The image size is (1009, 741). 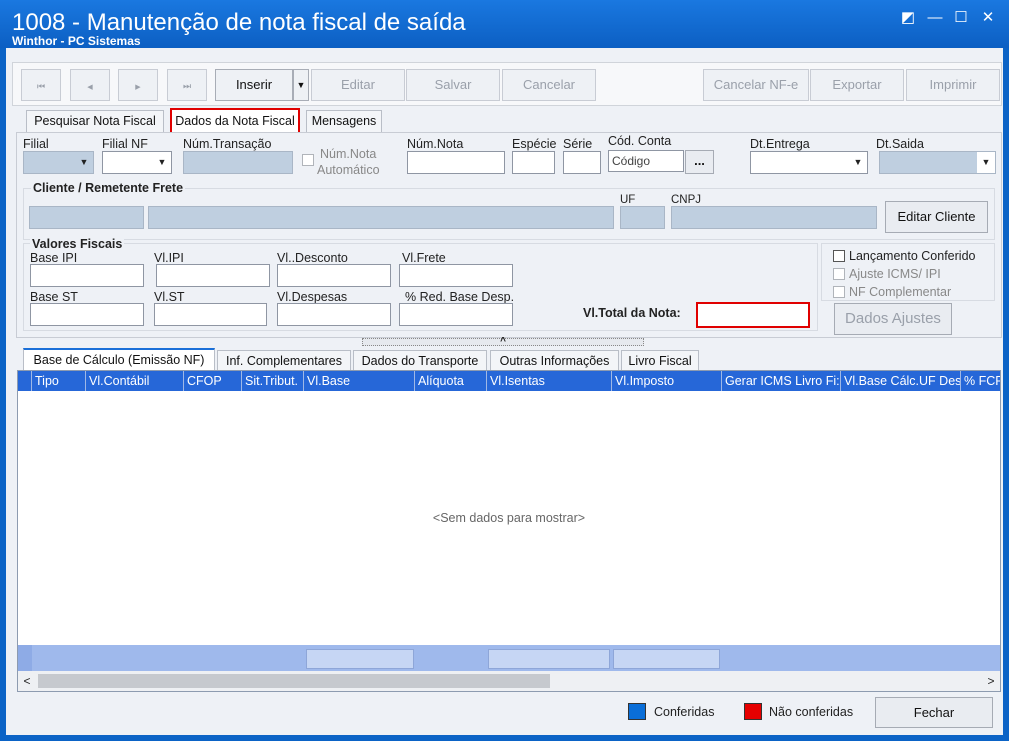 What do you see at coordinates (435, 144) in the screenshot?
I see `num-nota-label: Núm.Nota` at bounding box center [435, 144].